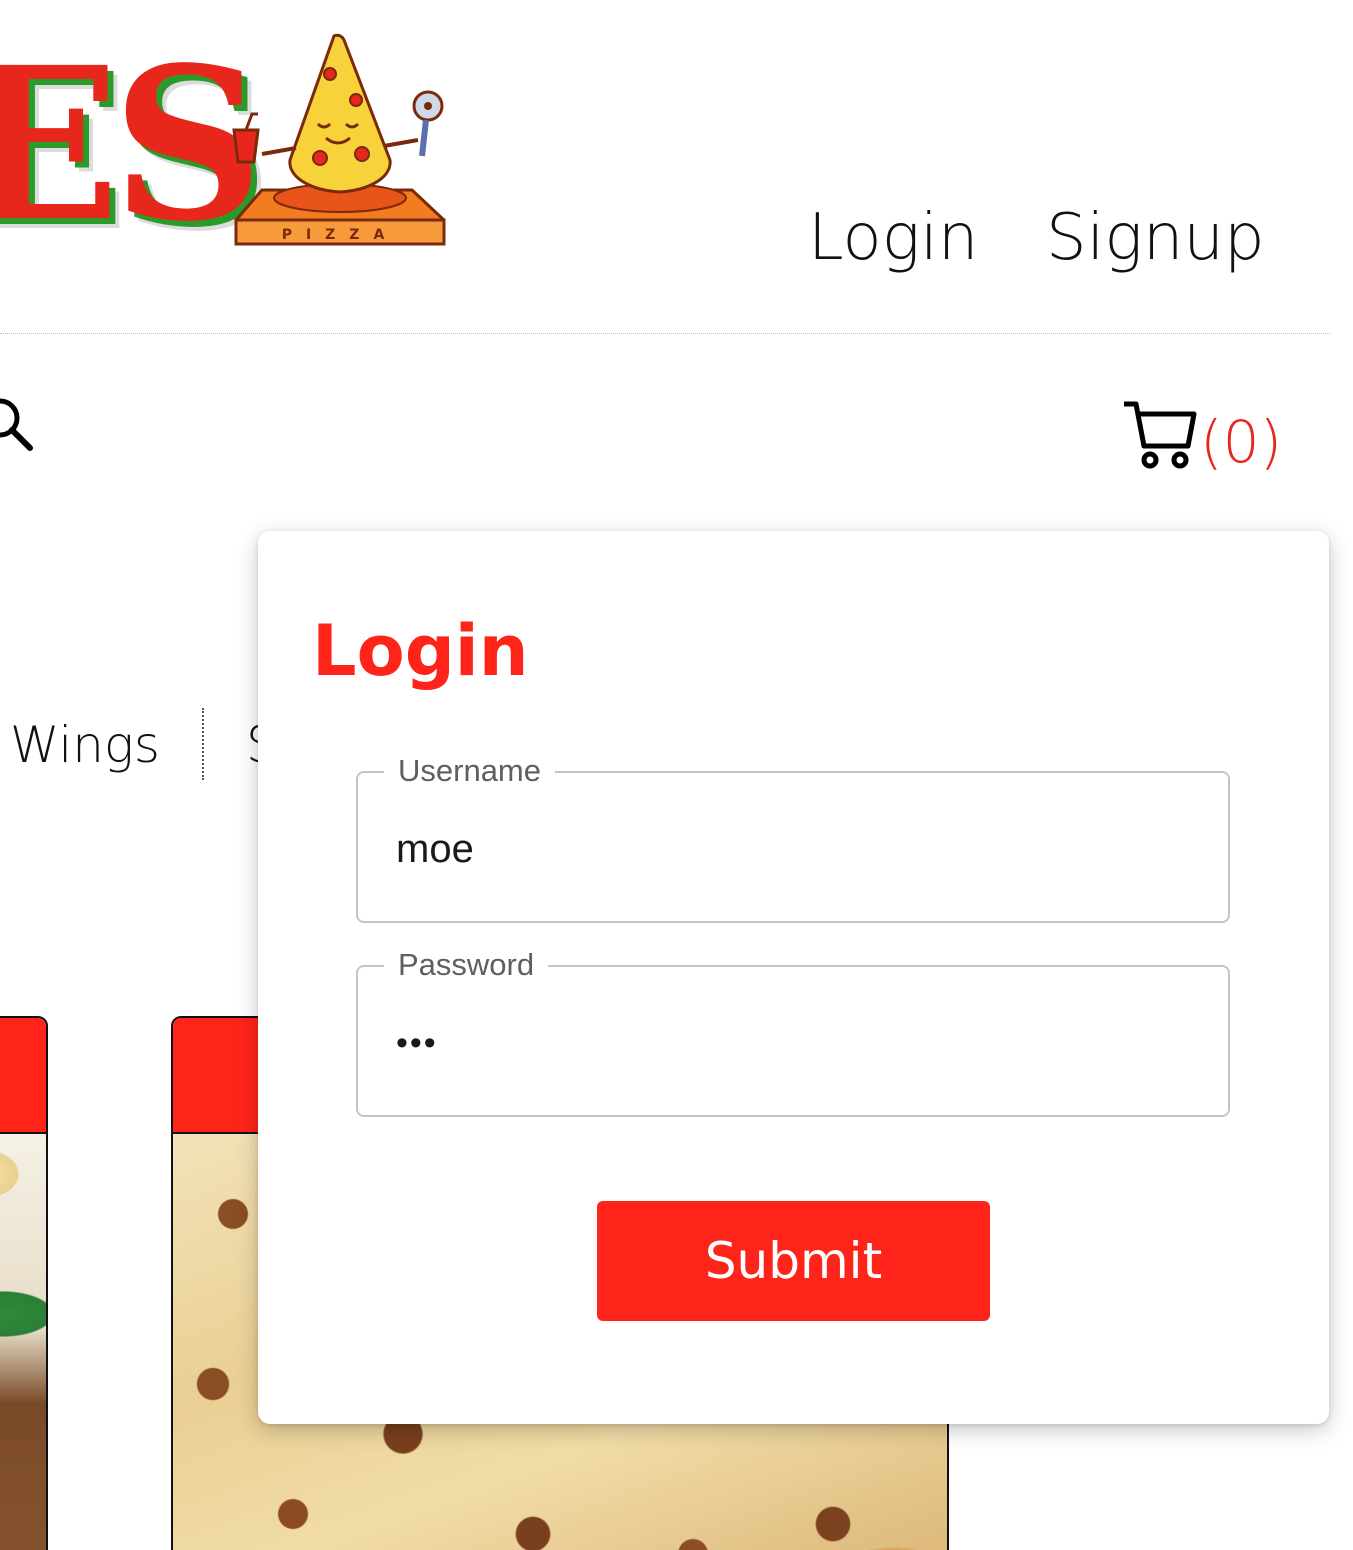 Image resolution: width=1353 pixels, height=1550 pixels. Describe the element at coordinates (786, 849) in the screenshot. I see `username-input` at that location.